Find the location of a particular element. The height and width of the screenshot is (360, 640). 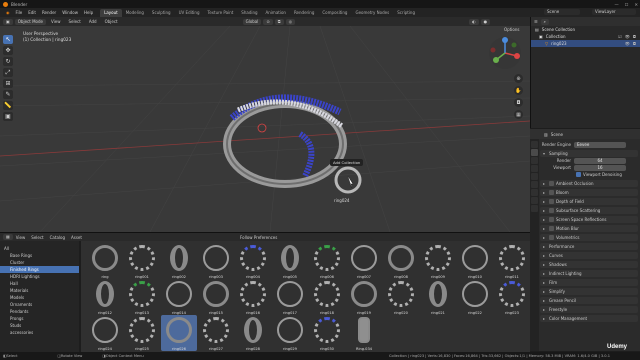

catalog-item: Cluster is located at coordinates (39, 262).